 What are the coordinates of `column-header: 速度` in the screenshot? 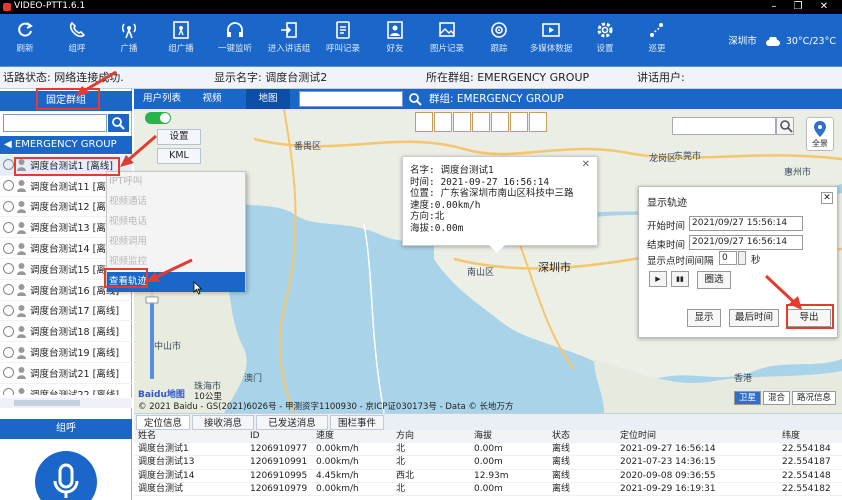 It's located at (355, 436).